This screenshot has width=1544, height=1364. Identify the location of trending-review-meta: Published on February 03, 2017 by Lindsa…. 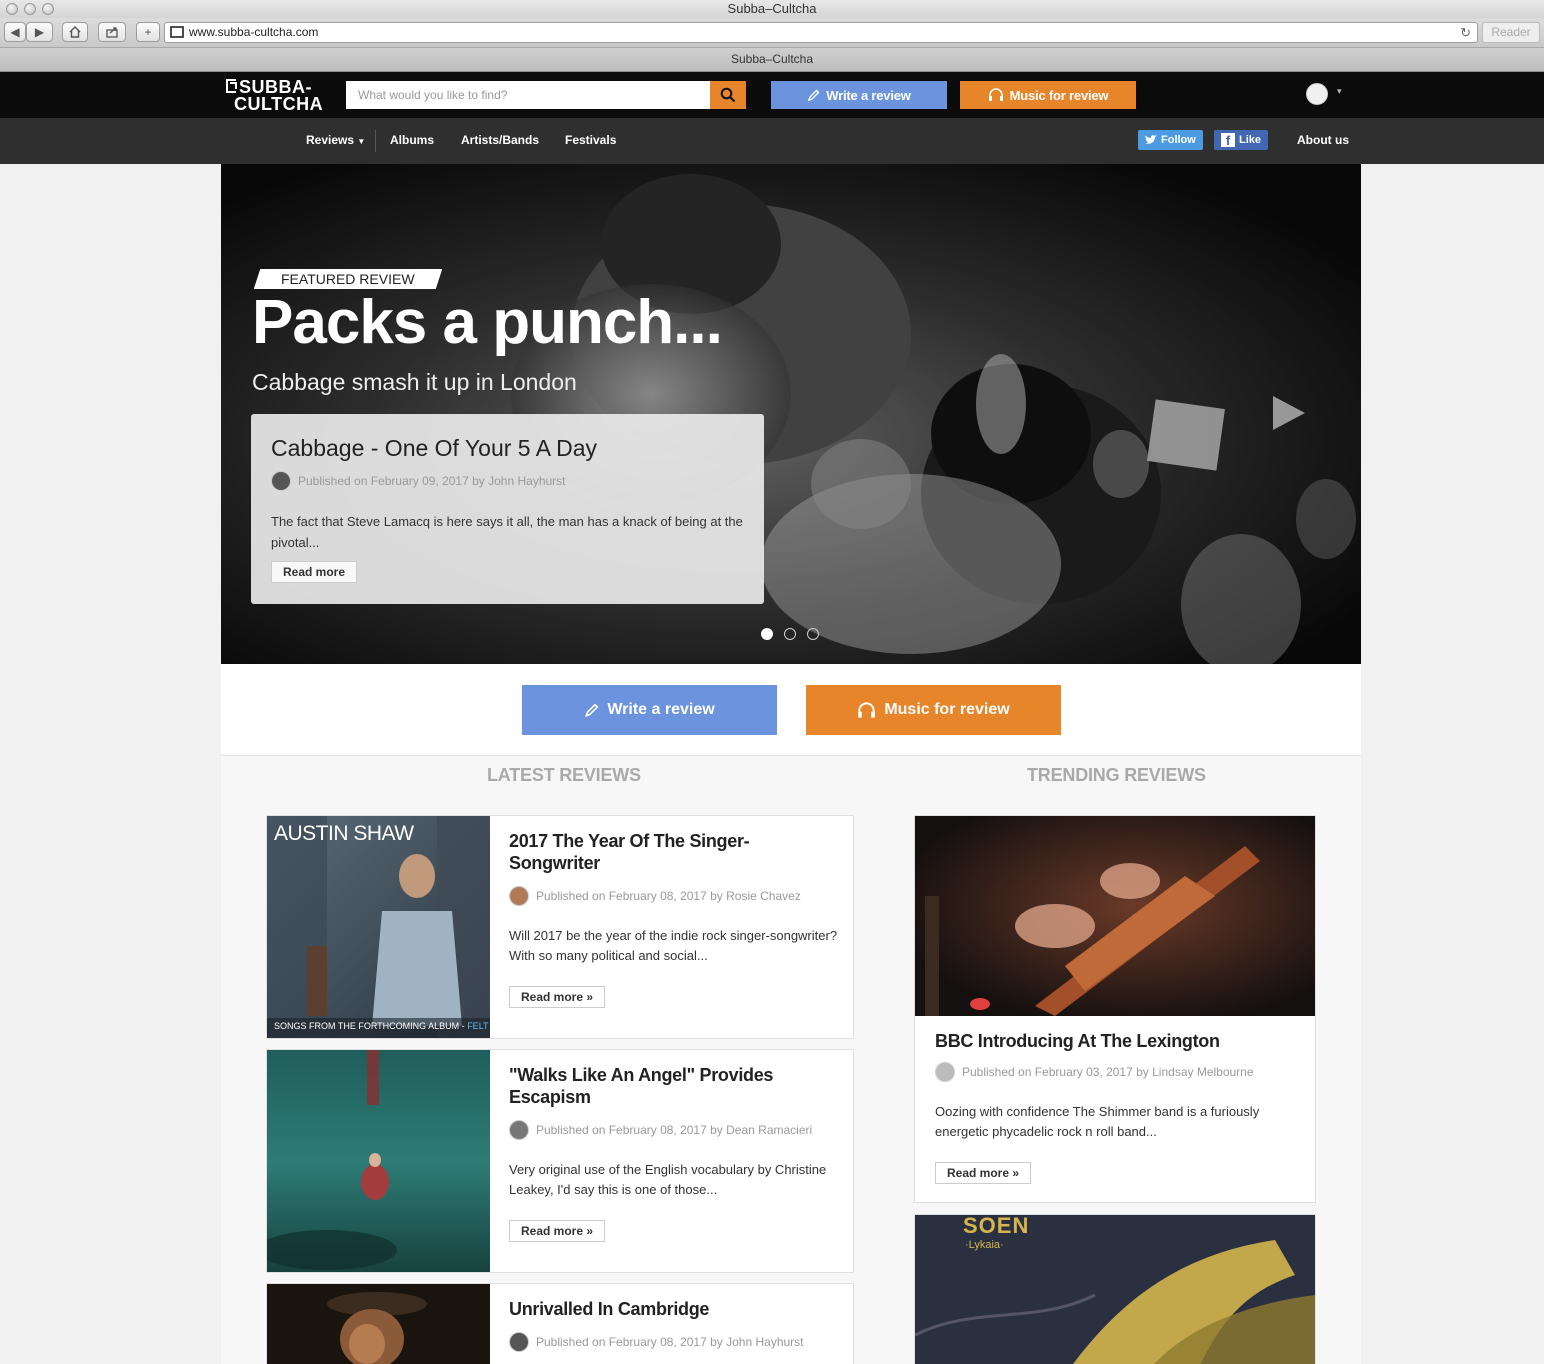
(1115, 1072).